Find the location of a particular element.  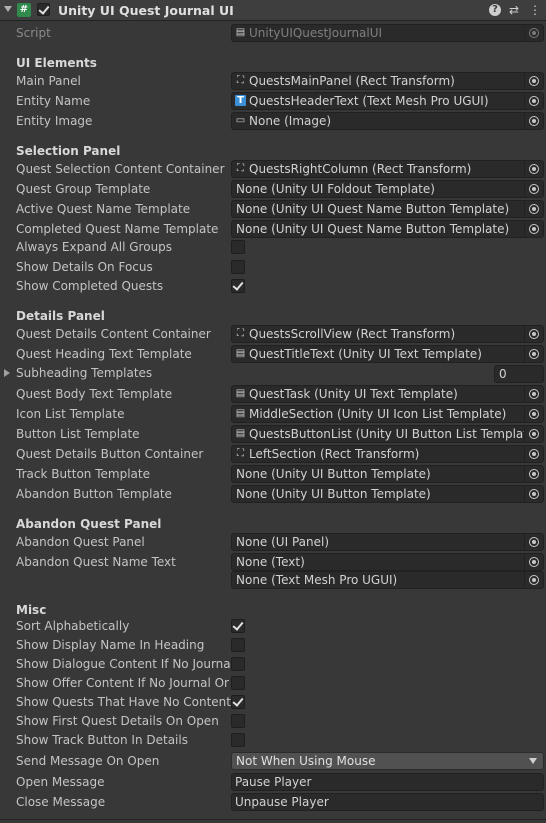

image-icon: ▭ is located at coordinates (240, 120).